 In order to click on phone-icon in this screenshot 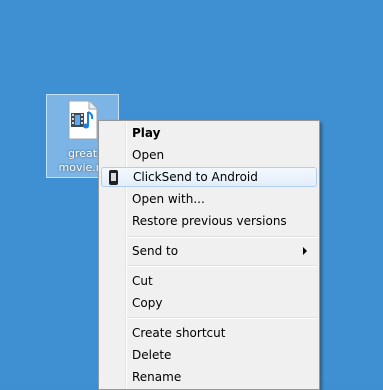, I will do `click(113, 177)`.